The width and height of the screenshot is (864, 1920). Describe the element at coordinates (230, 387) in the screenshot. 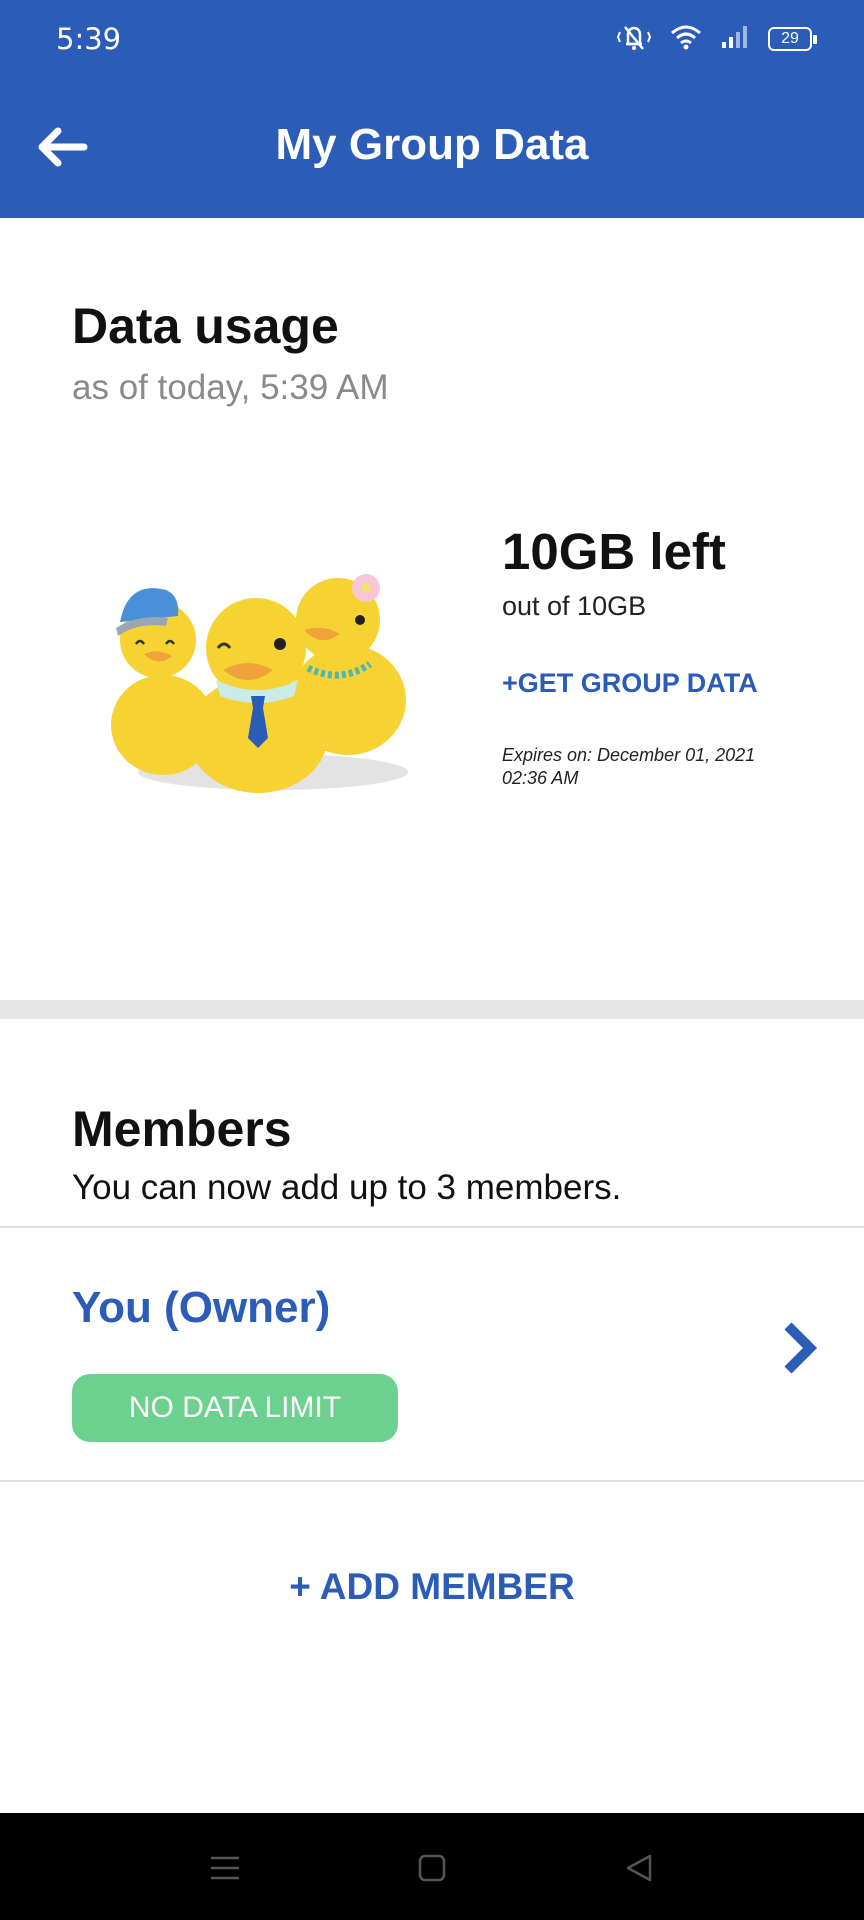

I see `data-usage-timestamp: as of today, 5:39 AM` at that location.